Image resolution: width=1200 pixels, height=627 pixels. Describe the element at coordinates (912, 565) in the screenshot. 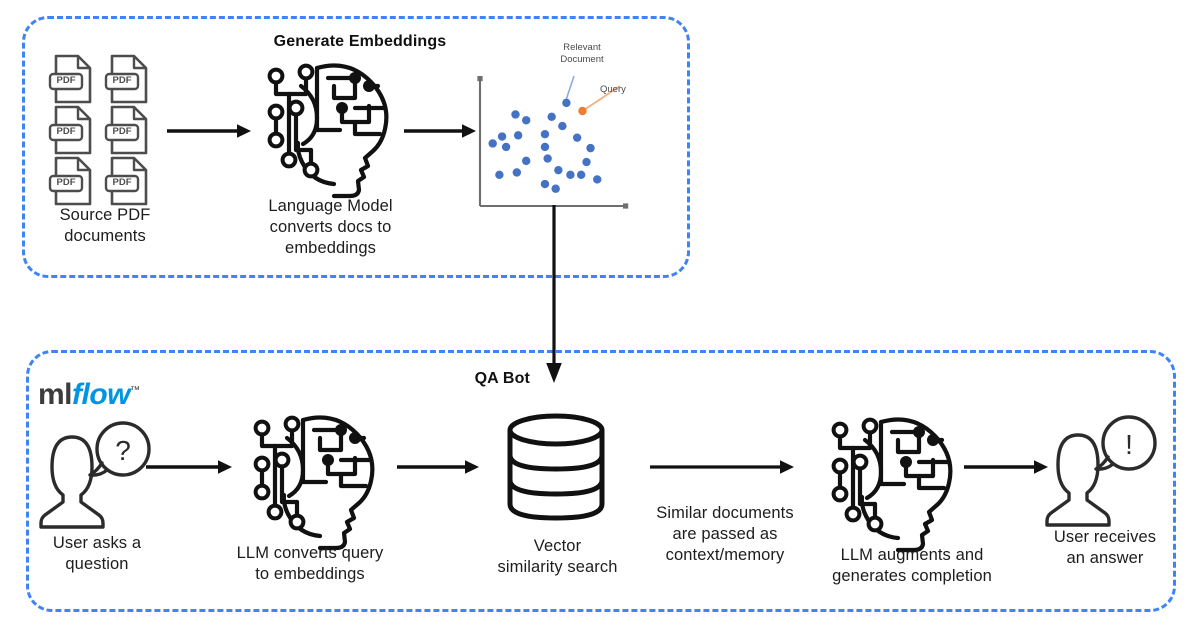

I see `llm-generate-caption: LLM augments and generates completion` at that location.